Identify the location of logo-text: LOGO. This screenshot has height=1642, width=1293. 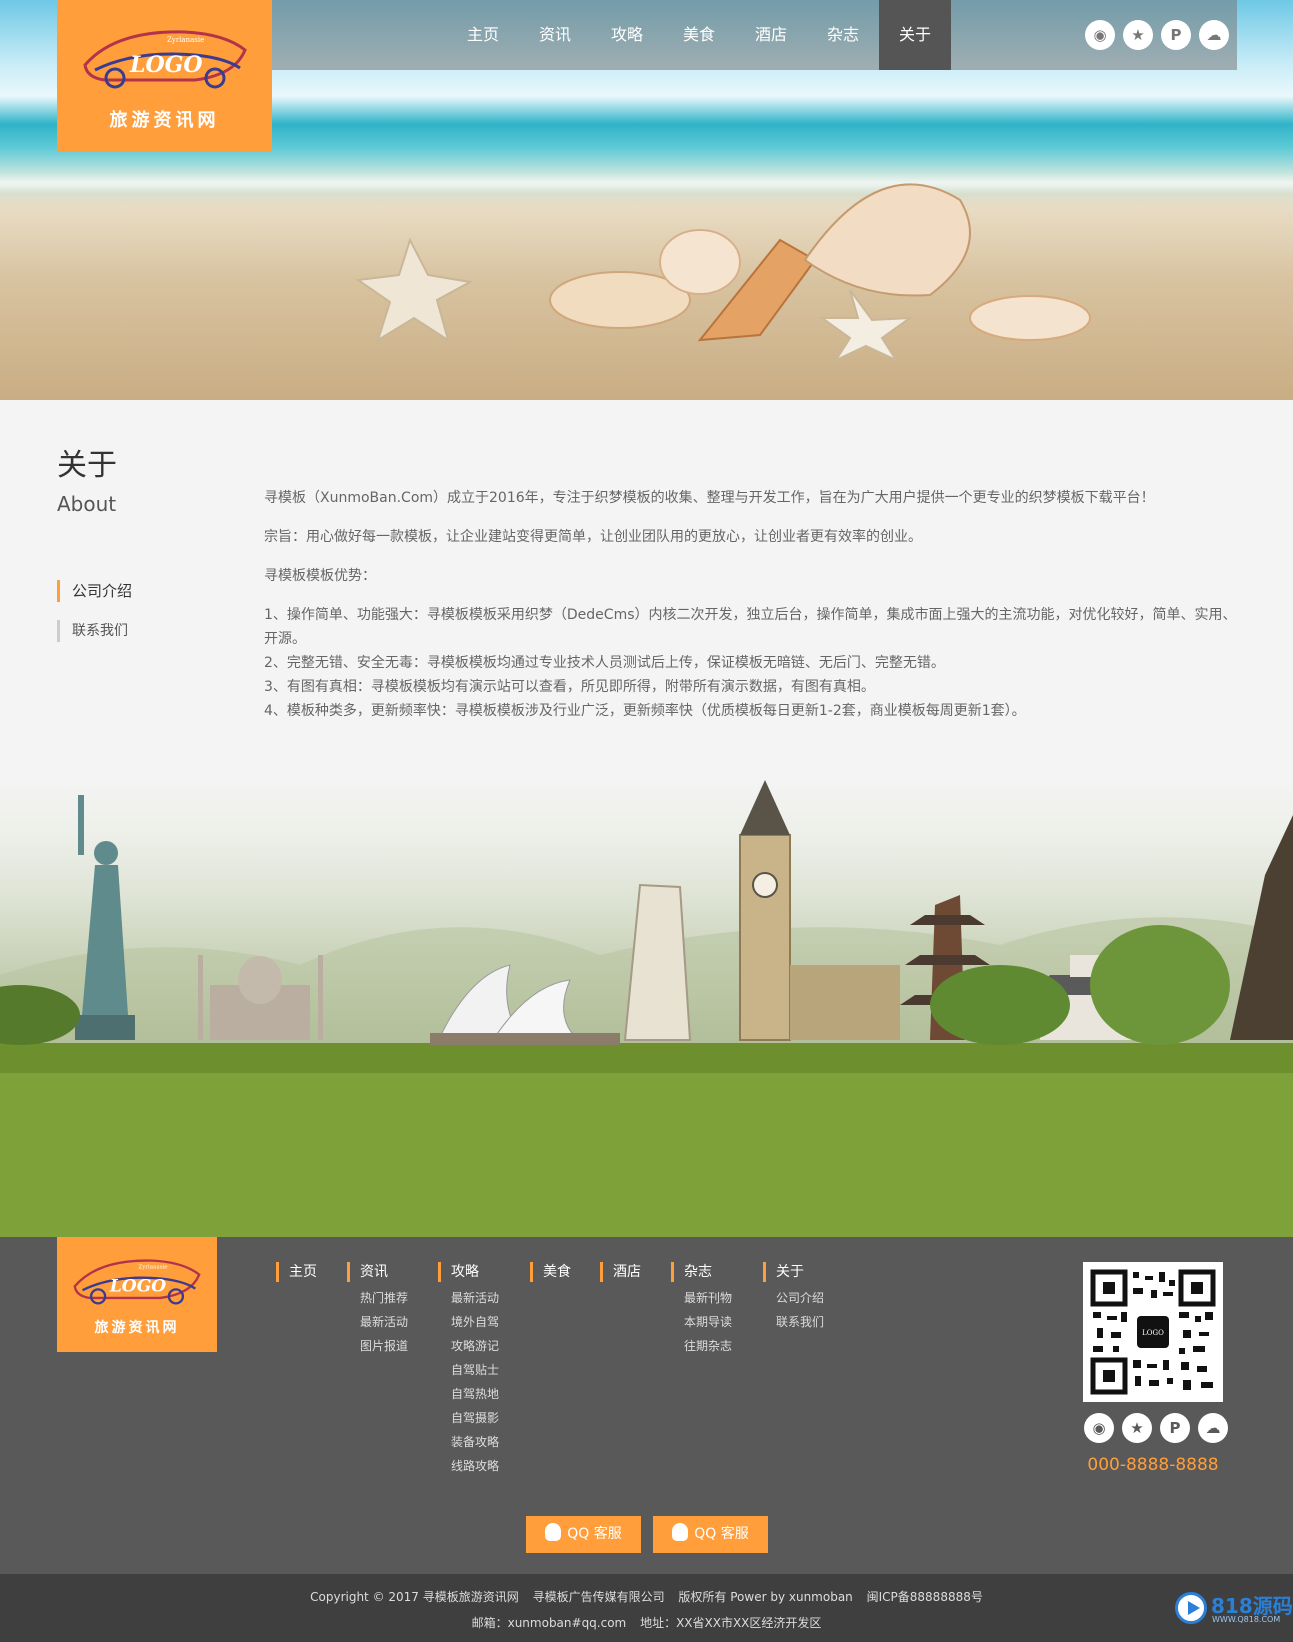
(166, 65).